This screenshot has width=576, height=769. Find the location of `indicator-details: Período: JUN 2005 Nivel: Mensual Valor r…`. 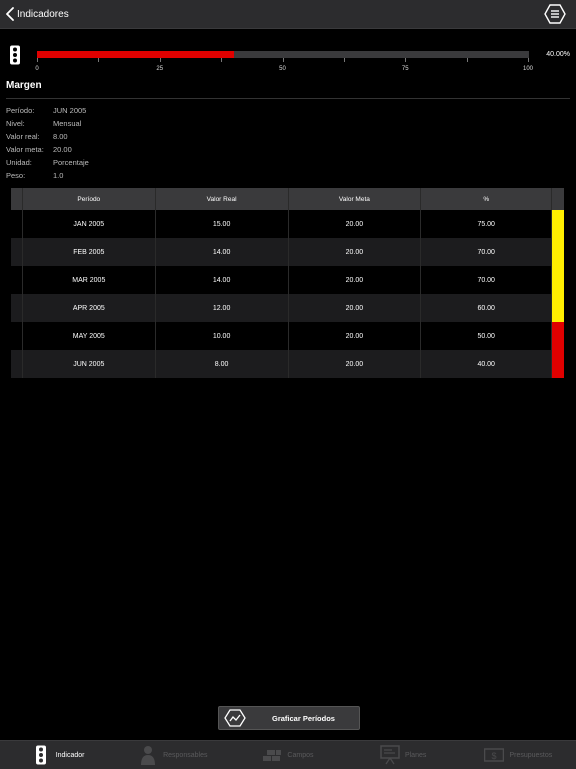

indicator-details: Período: JUN 2005 Nivel: Mensual Valor r… is located at coordinates (47, 143).